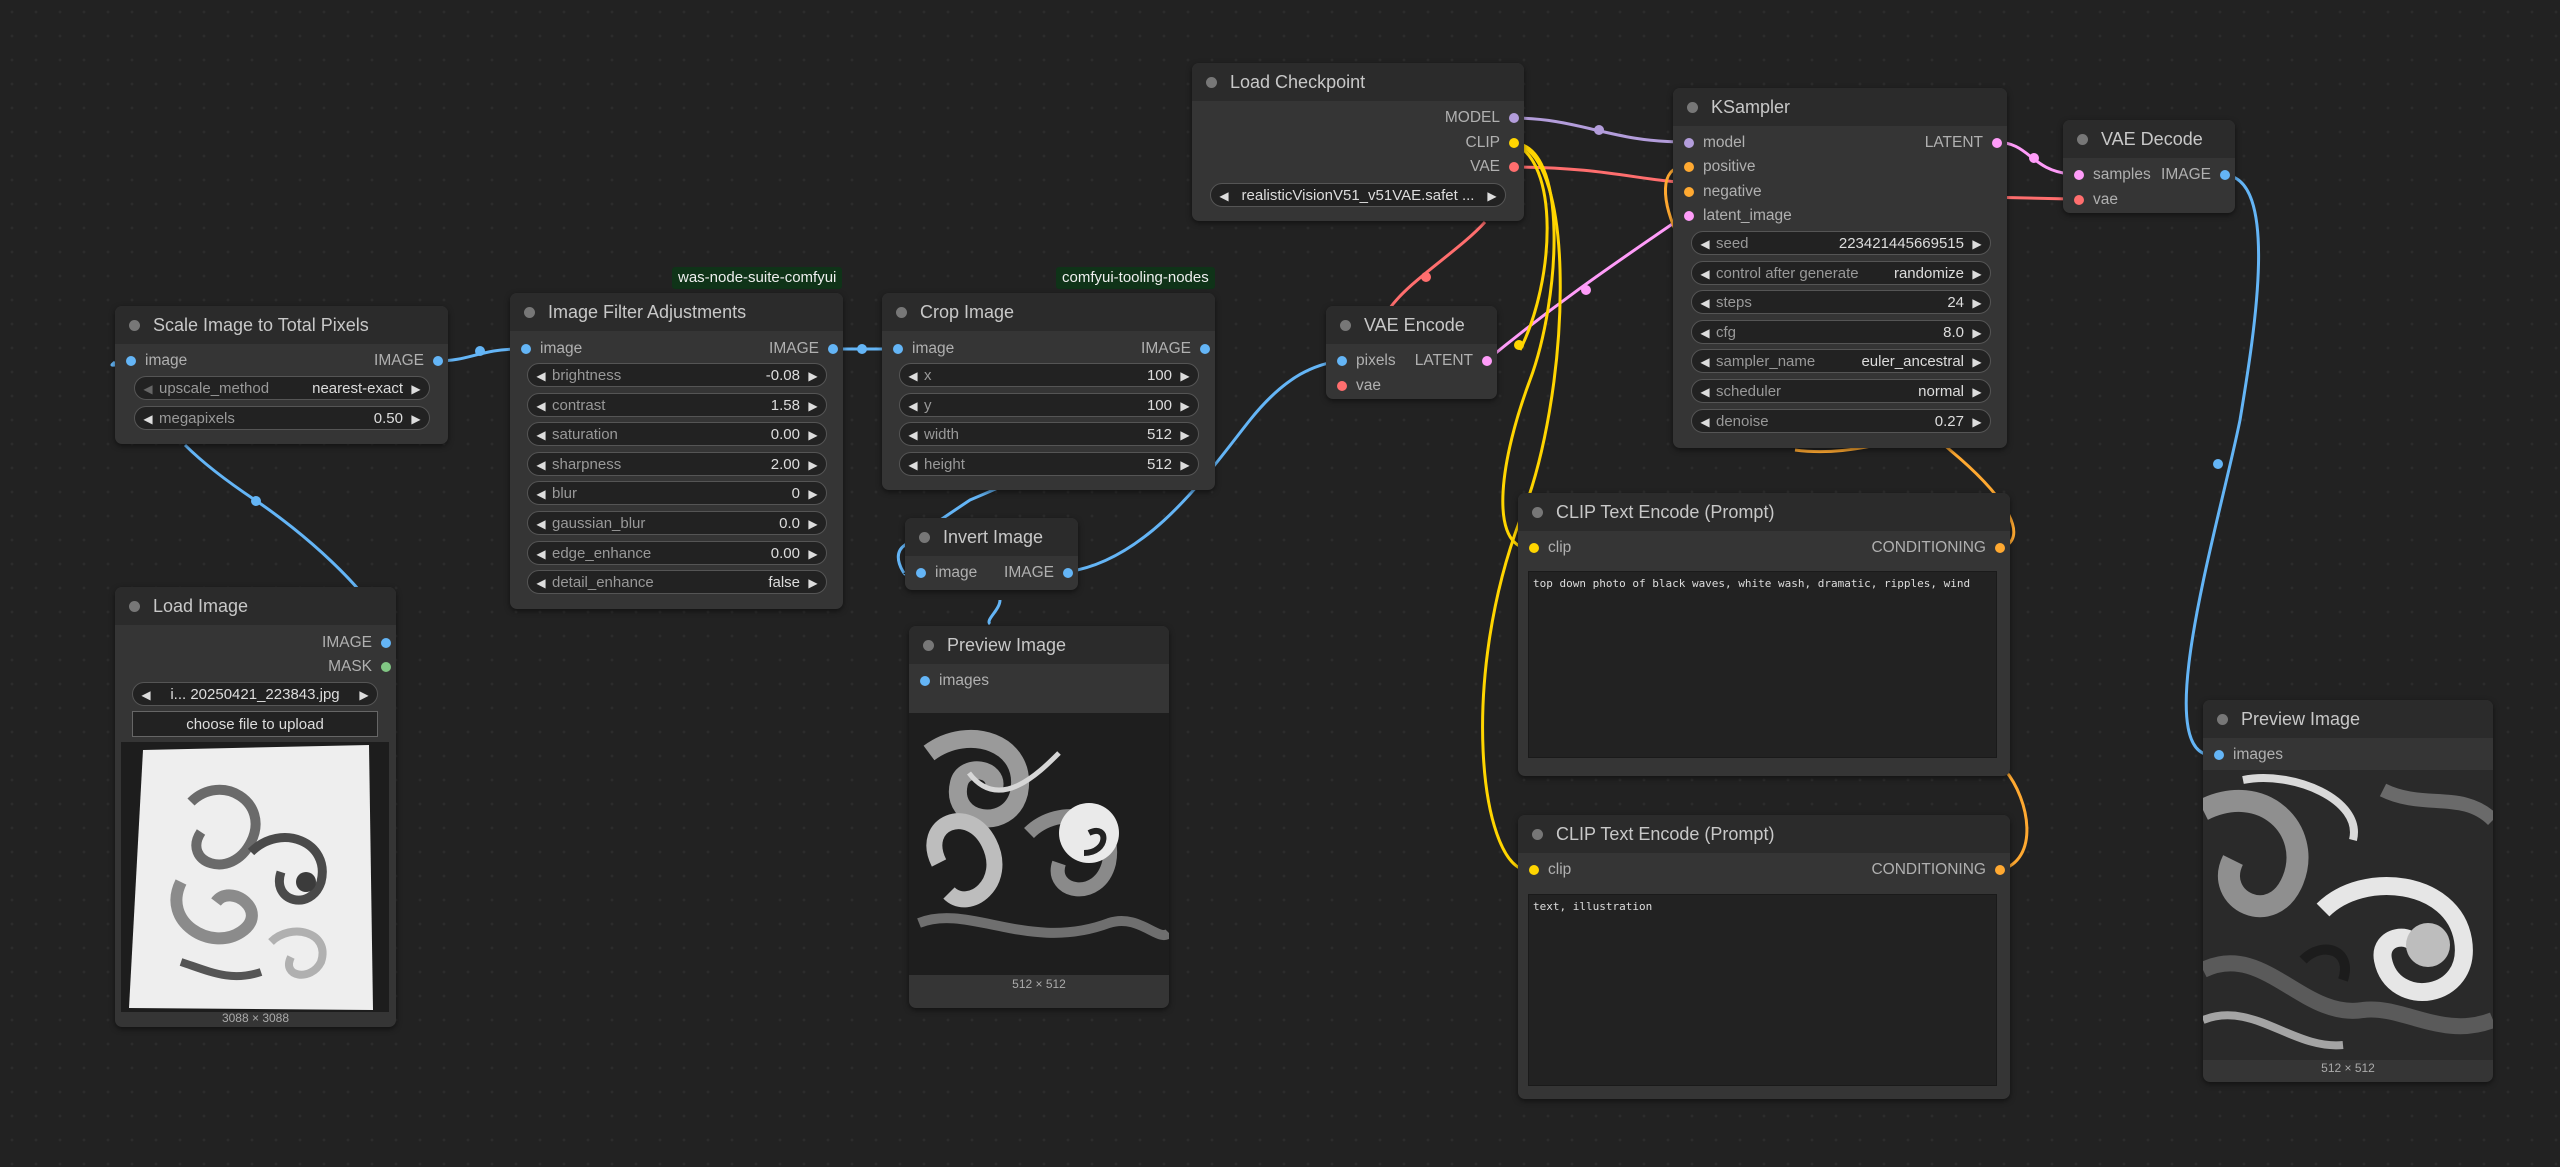 This screenshot has width=2560, height=1167. I want to click on widget-brightness: ◀ brightness -0.08 ▶, so click(677, 375).